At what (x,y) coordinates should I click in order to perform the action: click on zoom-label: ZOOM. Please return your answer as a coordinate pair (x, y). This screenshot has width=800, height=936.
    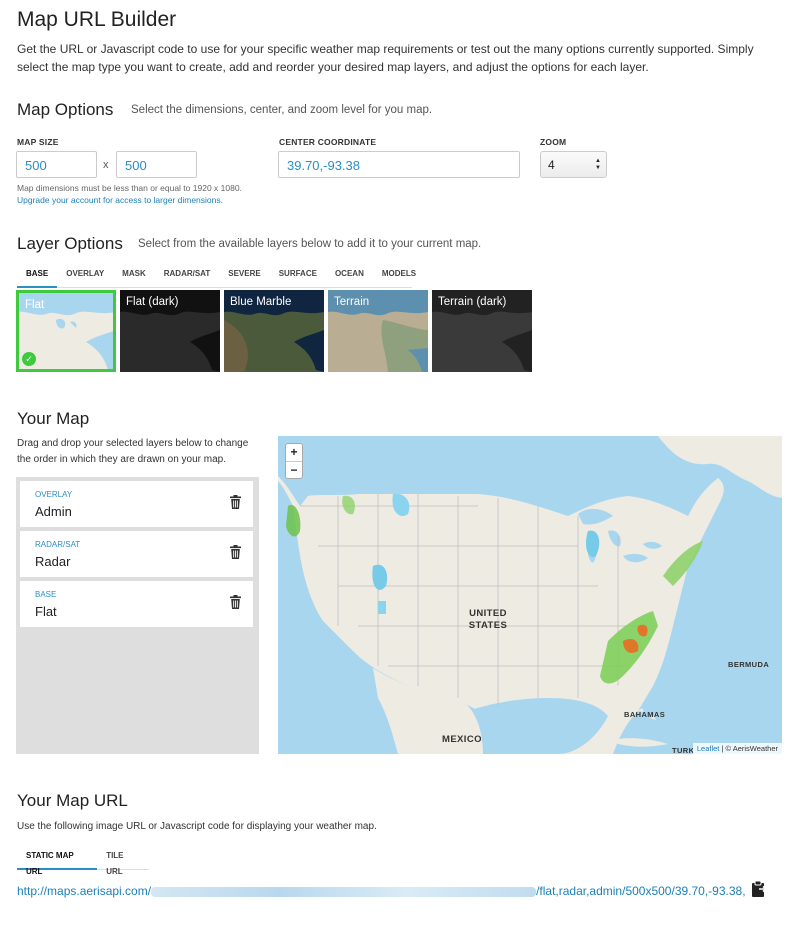
    Looking at the image, I should click on (553, 142).